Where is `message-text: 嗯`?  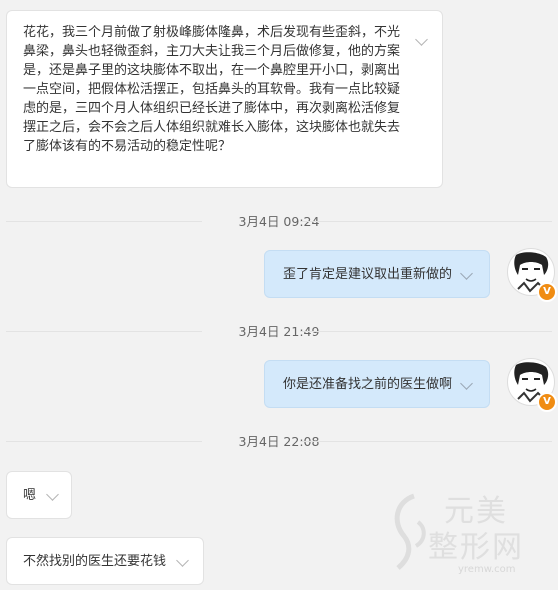 message-text: 嗯 is located at coordinates (30, 495).